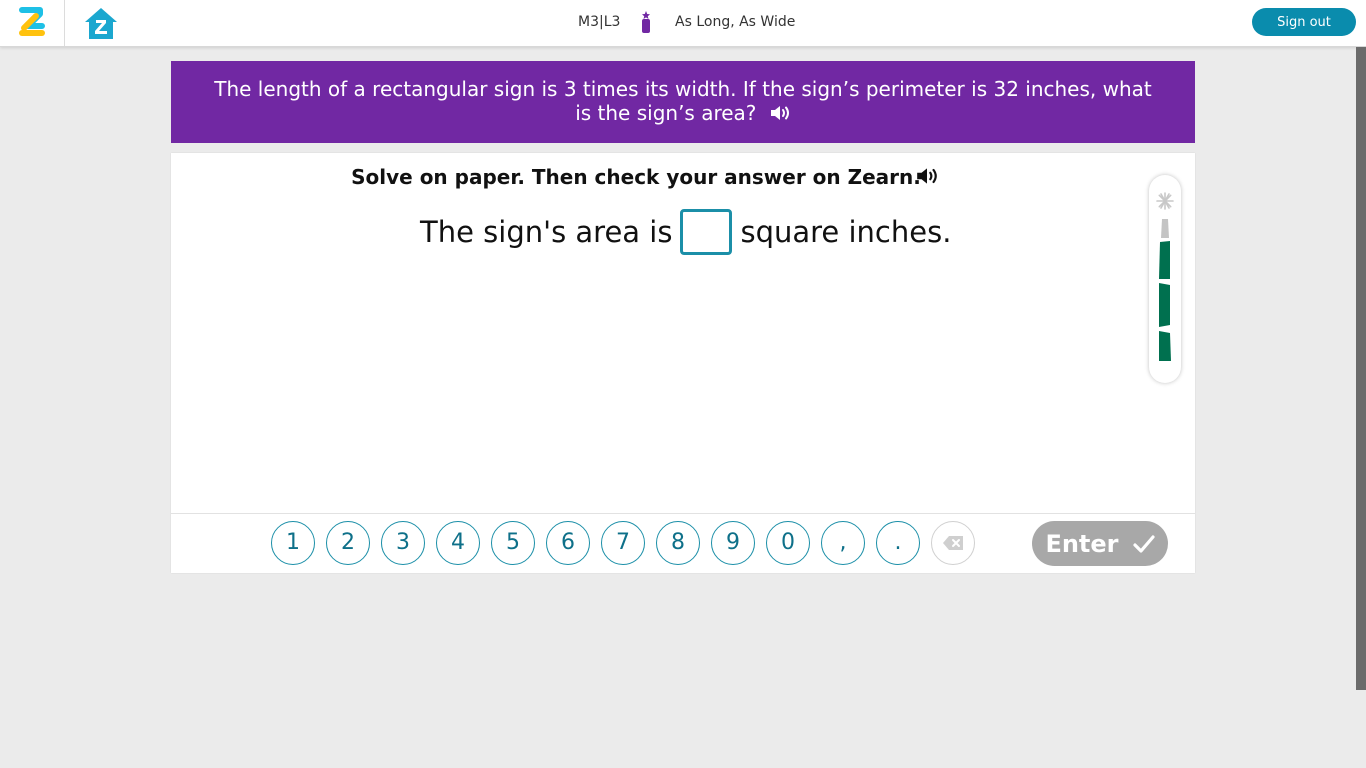  What do you see at coordinates (735, 22) in the screenshot?
I see `lesson-title: As Long, As Wide` at bounding box center [735, 22].